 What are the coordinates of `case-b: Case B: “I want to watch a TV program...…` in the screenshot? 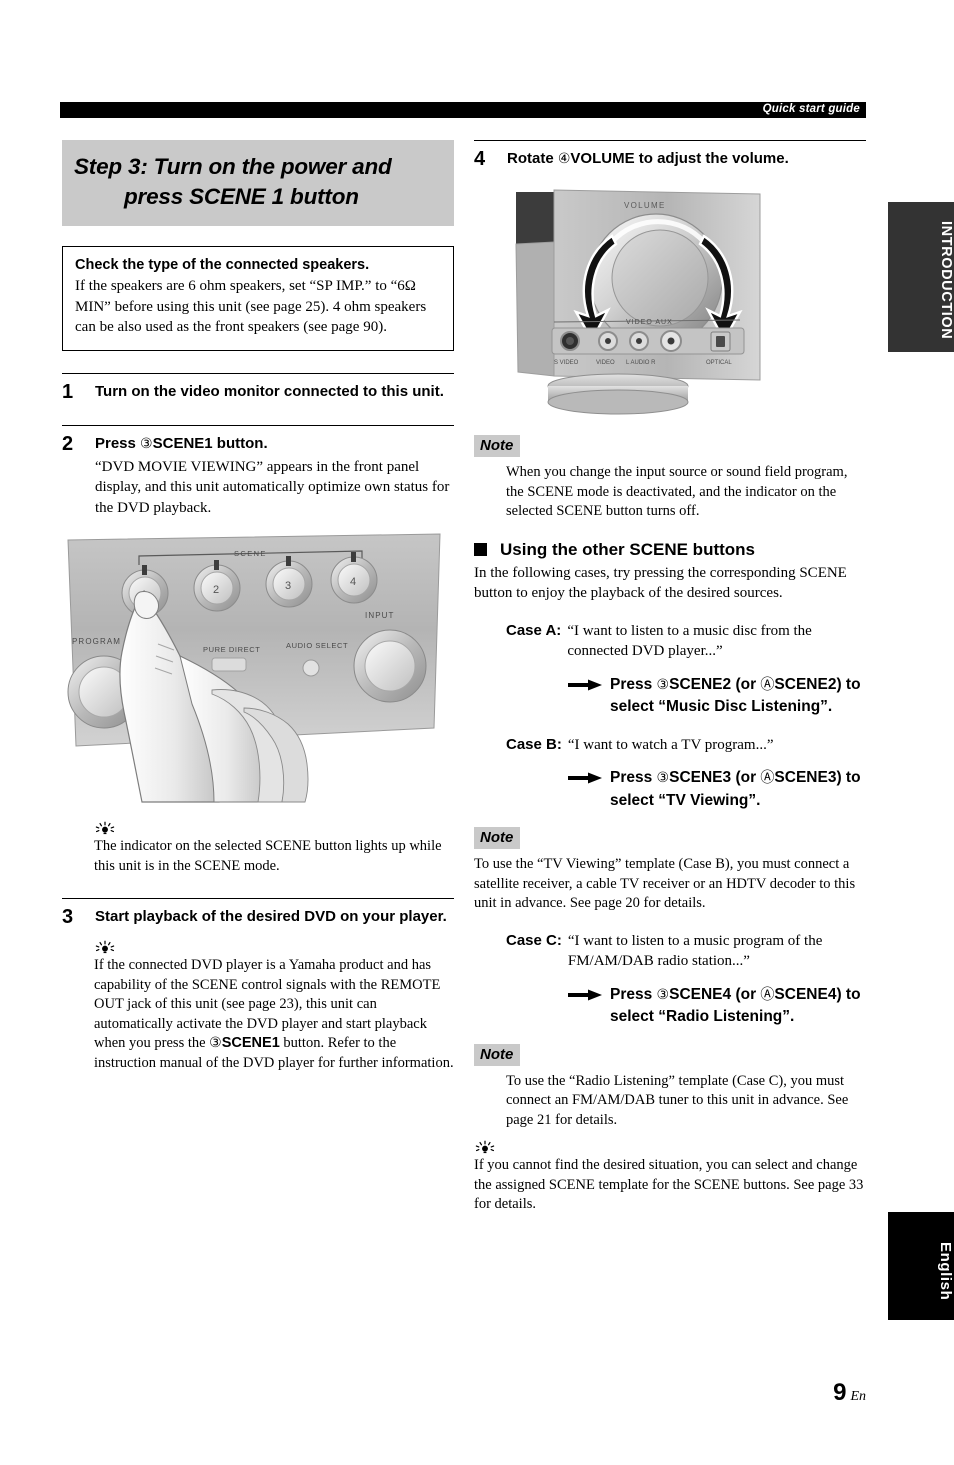 It's located at (670, 745).